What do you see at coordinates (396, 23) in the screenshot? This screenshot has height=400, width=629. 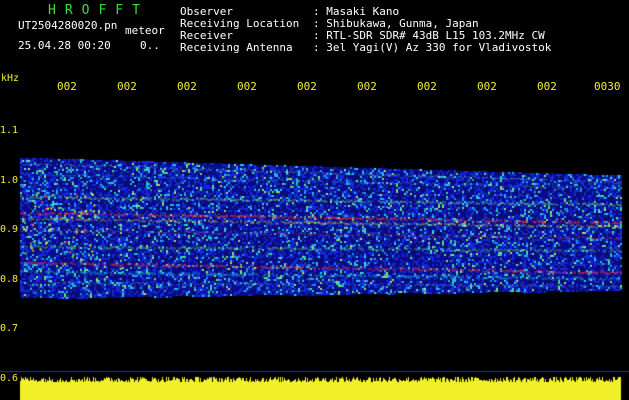 I see `meta-value-location: : Shibukawa, Gunma, Japan` at bounding box center [396, 23].